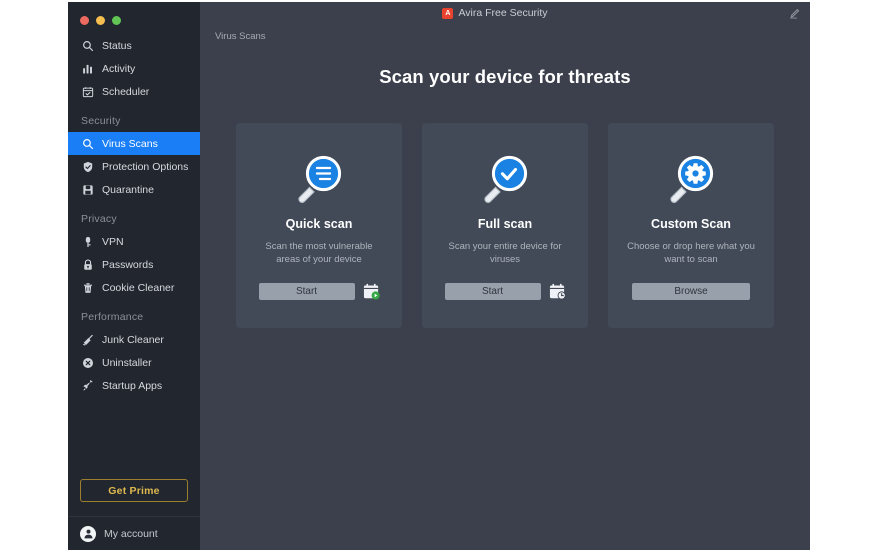  I want to click on sidebar-item-label: Status, so click(117, 45).